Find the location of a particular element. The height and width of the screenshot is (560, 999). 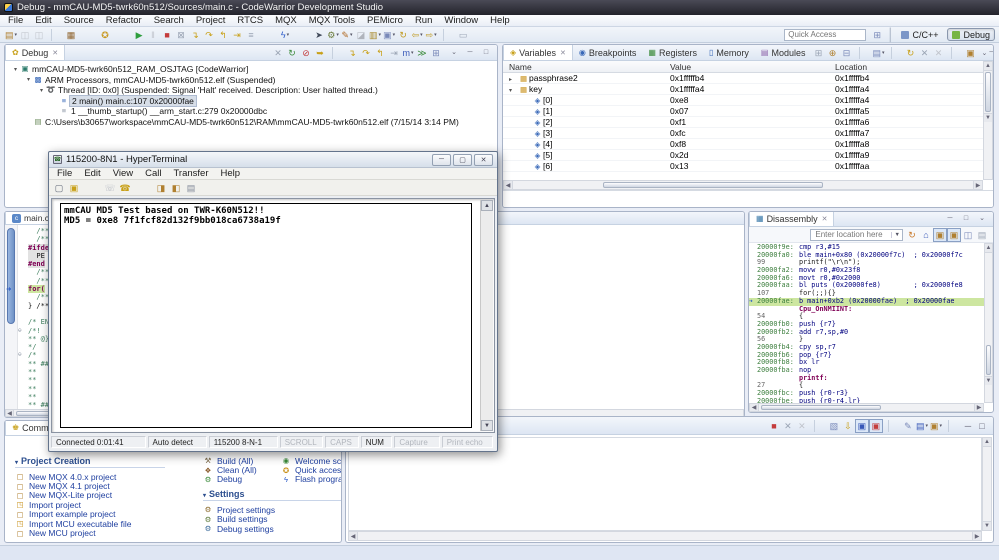

minimize-icon: ─ is located at coordinates (968, 426).